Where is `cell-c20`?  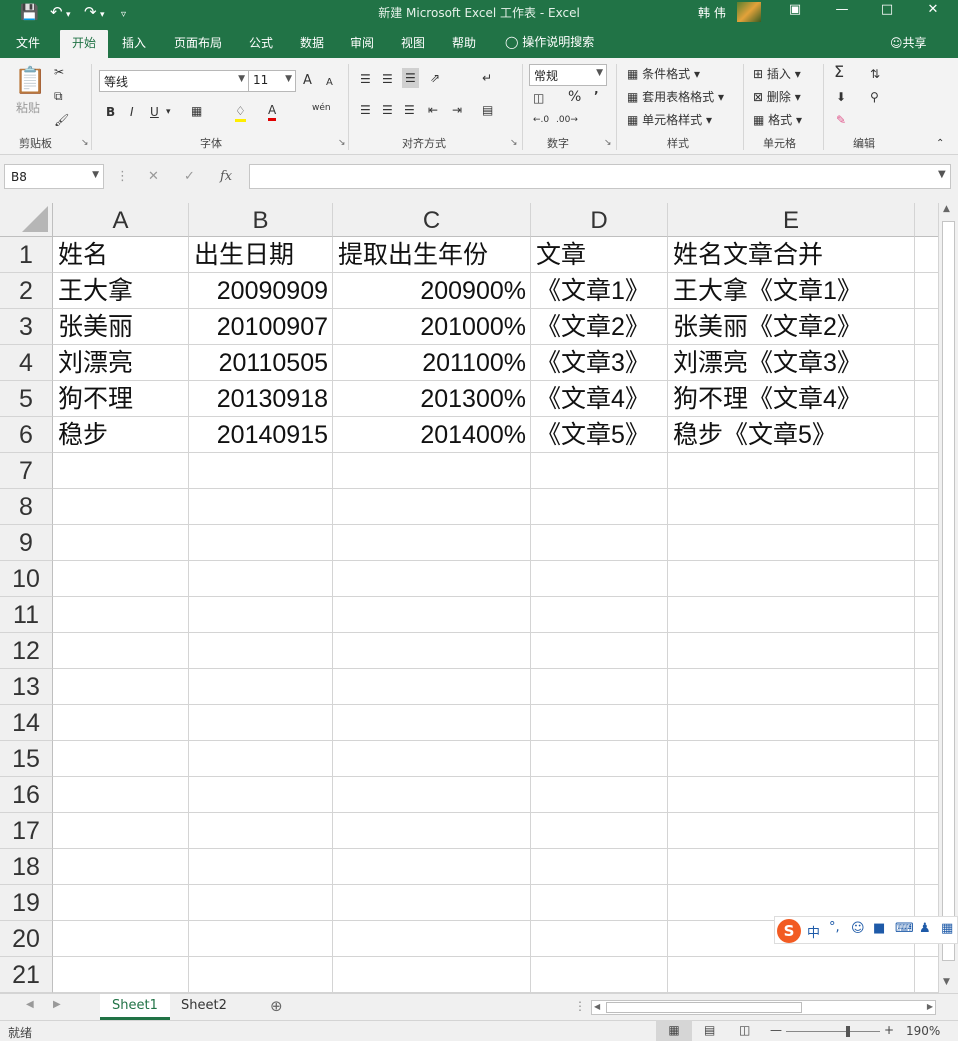
cell-c20 is located at coordinates (432, 939).